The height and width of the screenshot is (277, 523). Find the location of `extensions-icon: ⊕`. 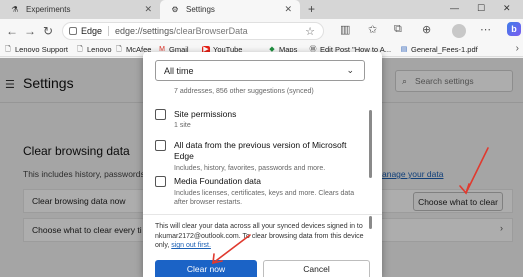

extensions-icon: ⊕ is located at coordinates (426, 29).